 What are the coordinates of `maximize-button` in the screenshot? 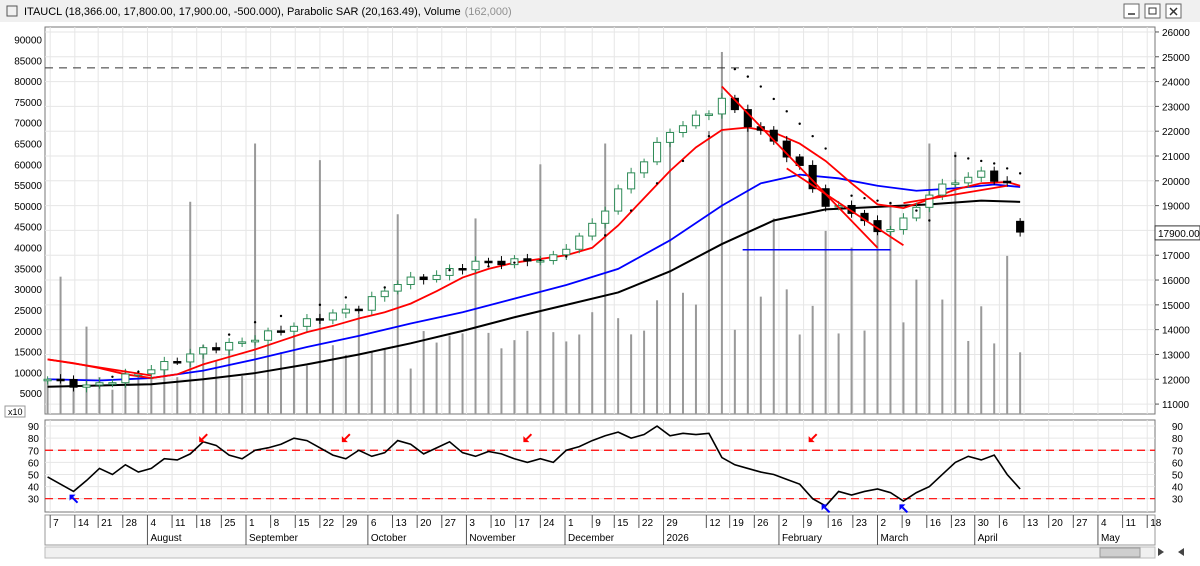 It's located at (1152, 11).